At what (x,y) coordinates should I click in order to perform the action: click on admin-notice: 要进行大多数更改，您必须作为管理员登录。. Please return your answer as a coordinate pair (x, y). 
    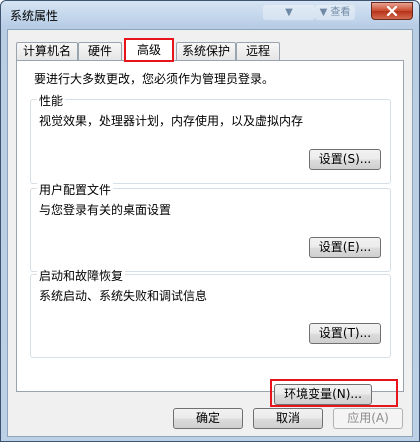
    Looking at the image, I should click on (154, 79).